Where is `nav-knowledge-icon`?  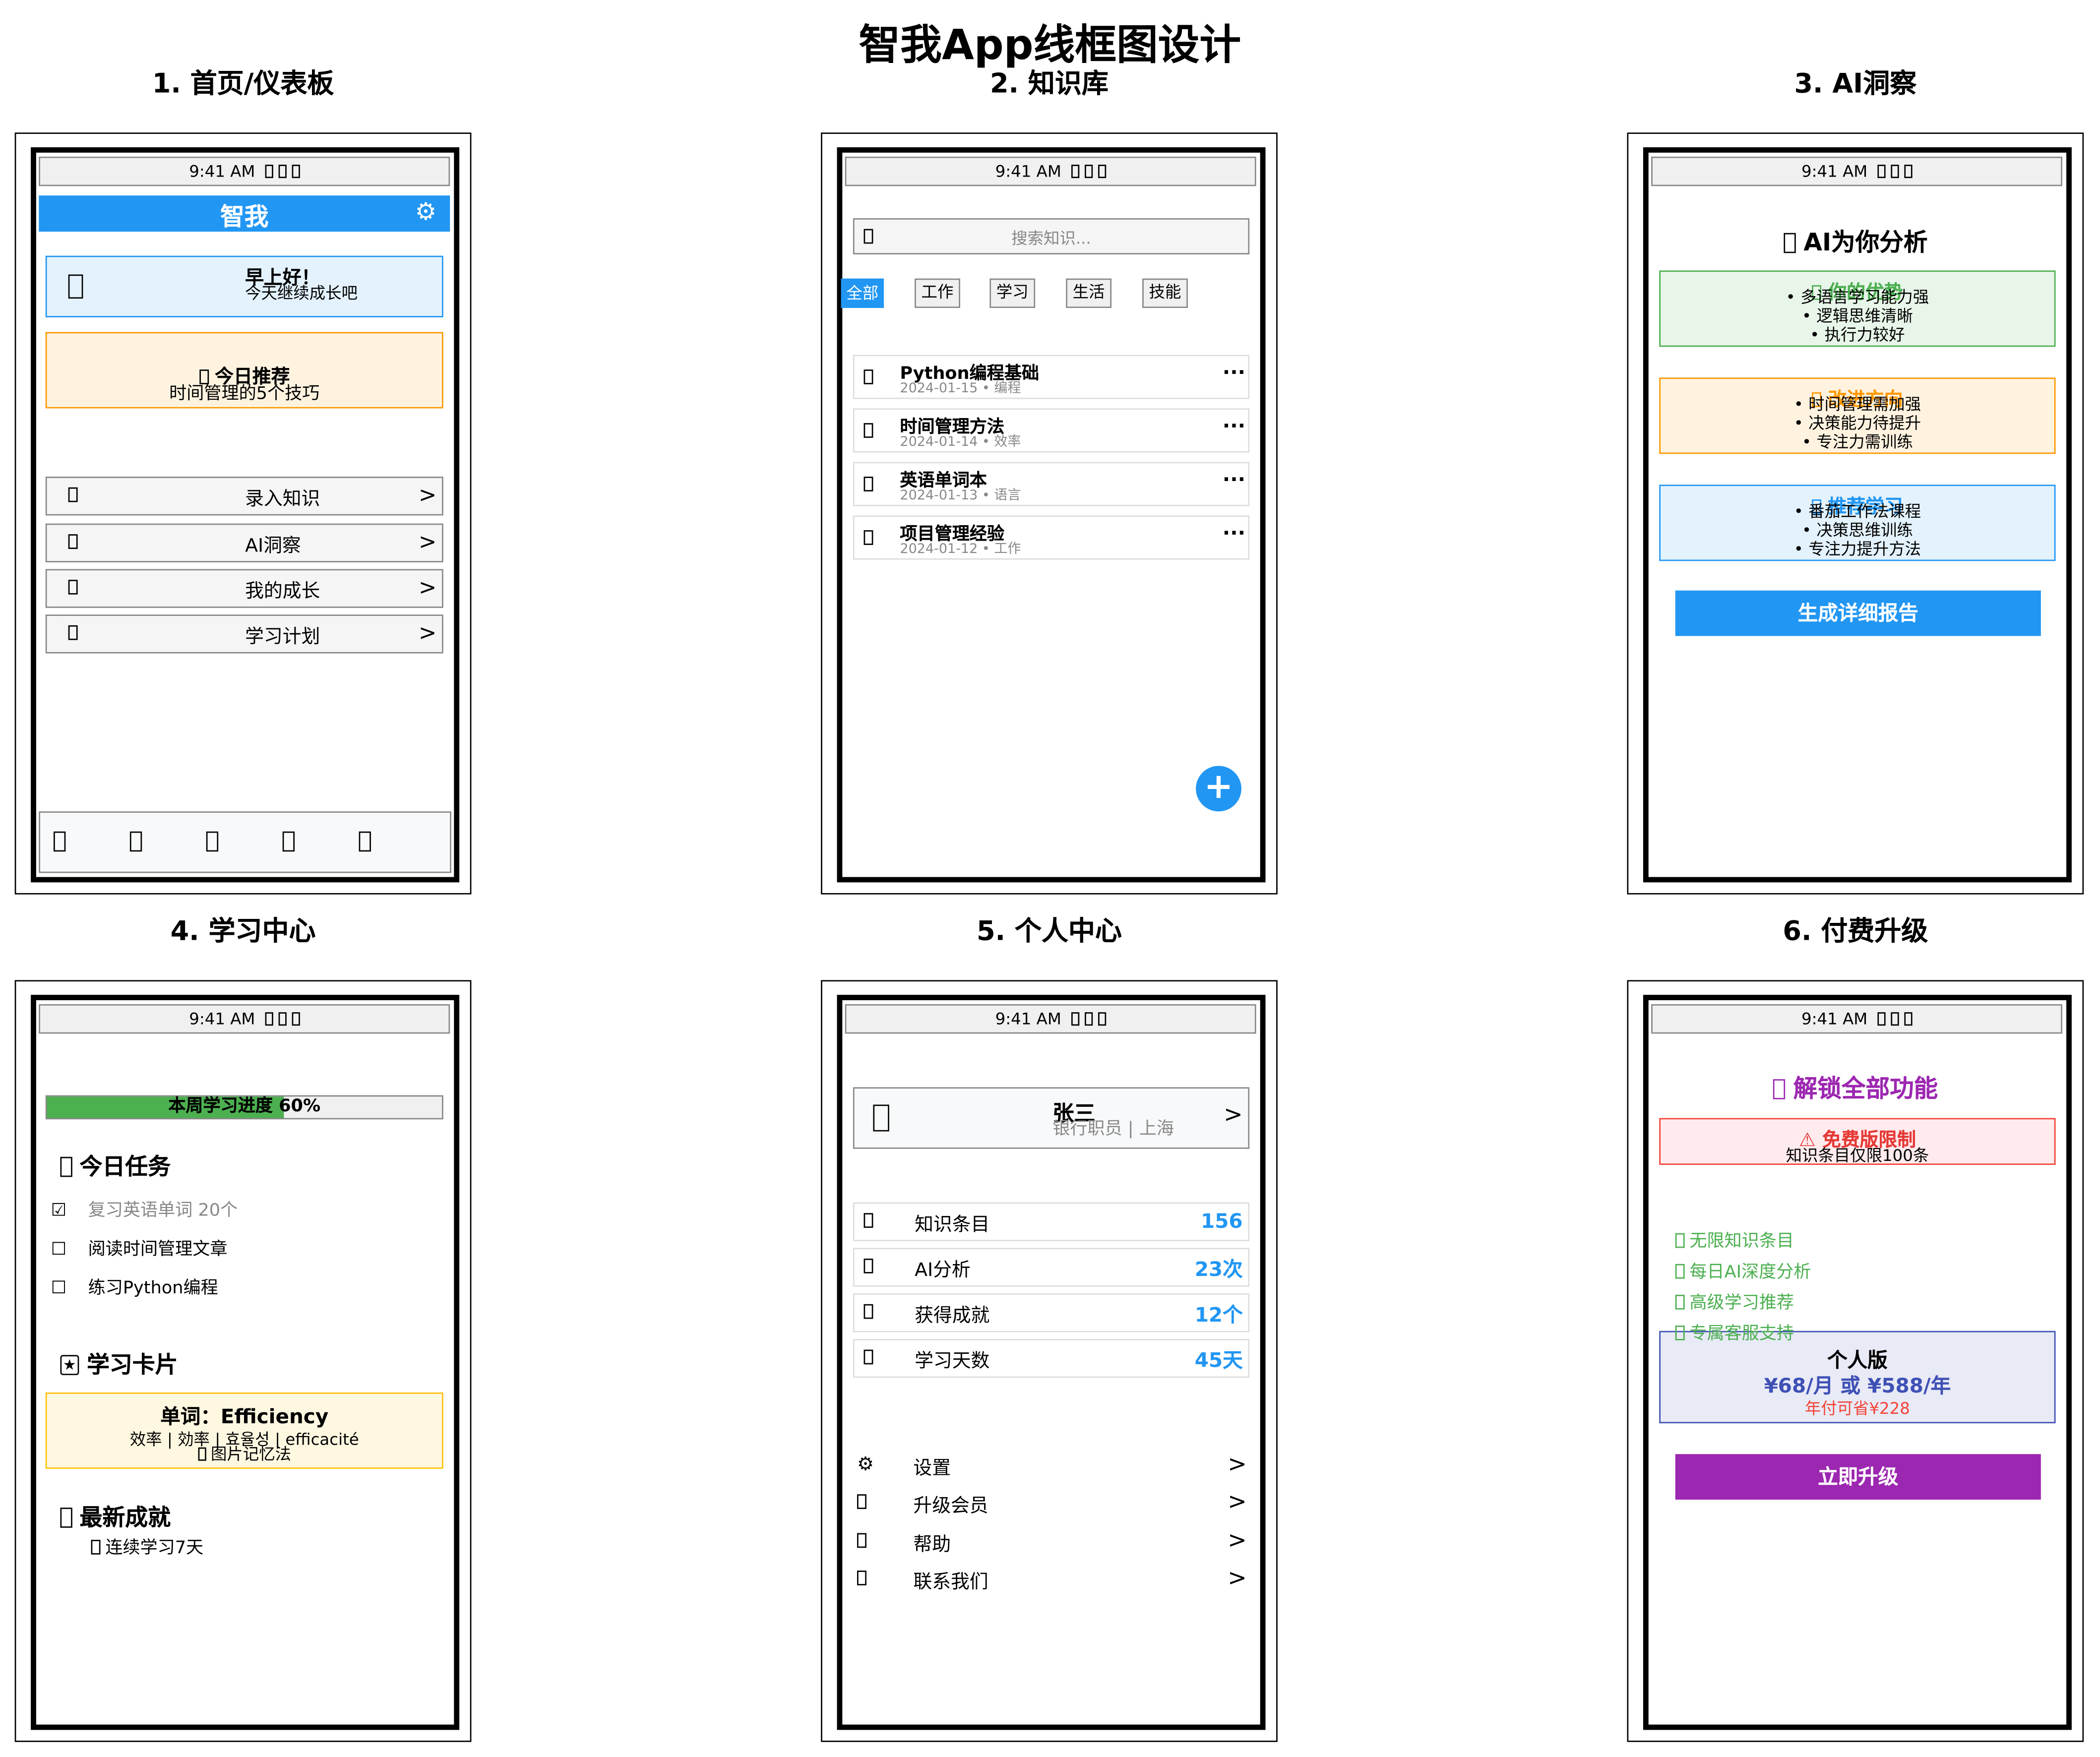
nav-knowledge-icon is located at coordinates (135, 842).